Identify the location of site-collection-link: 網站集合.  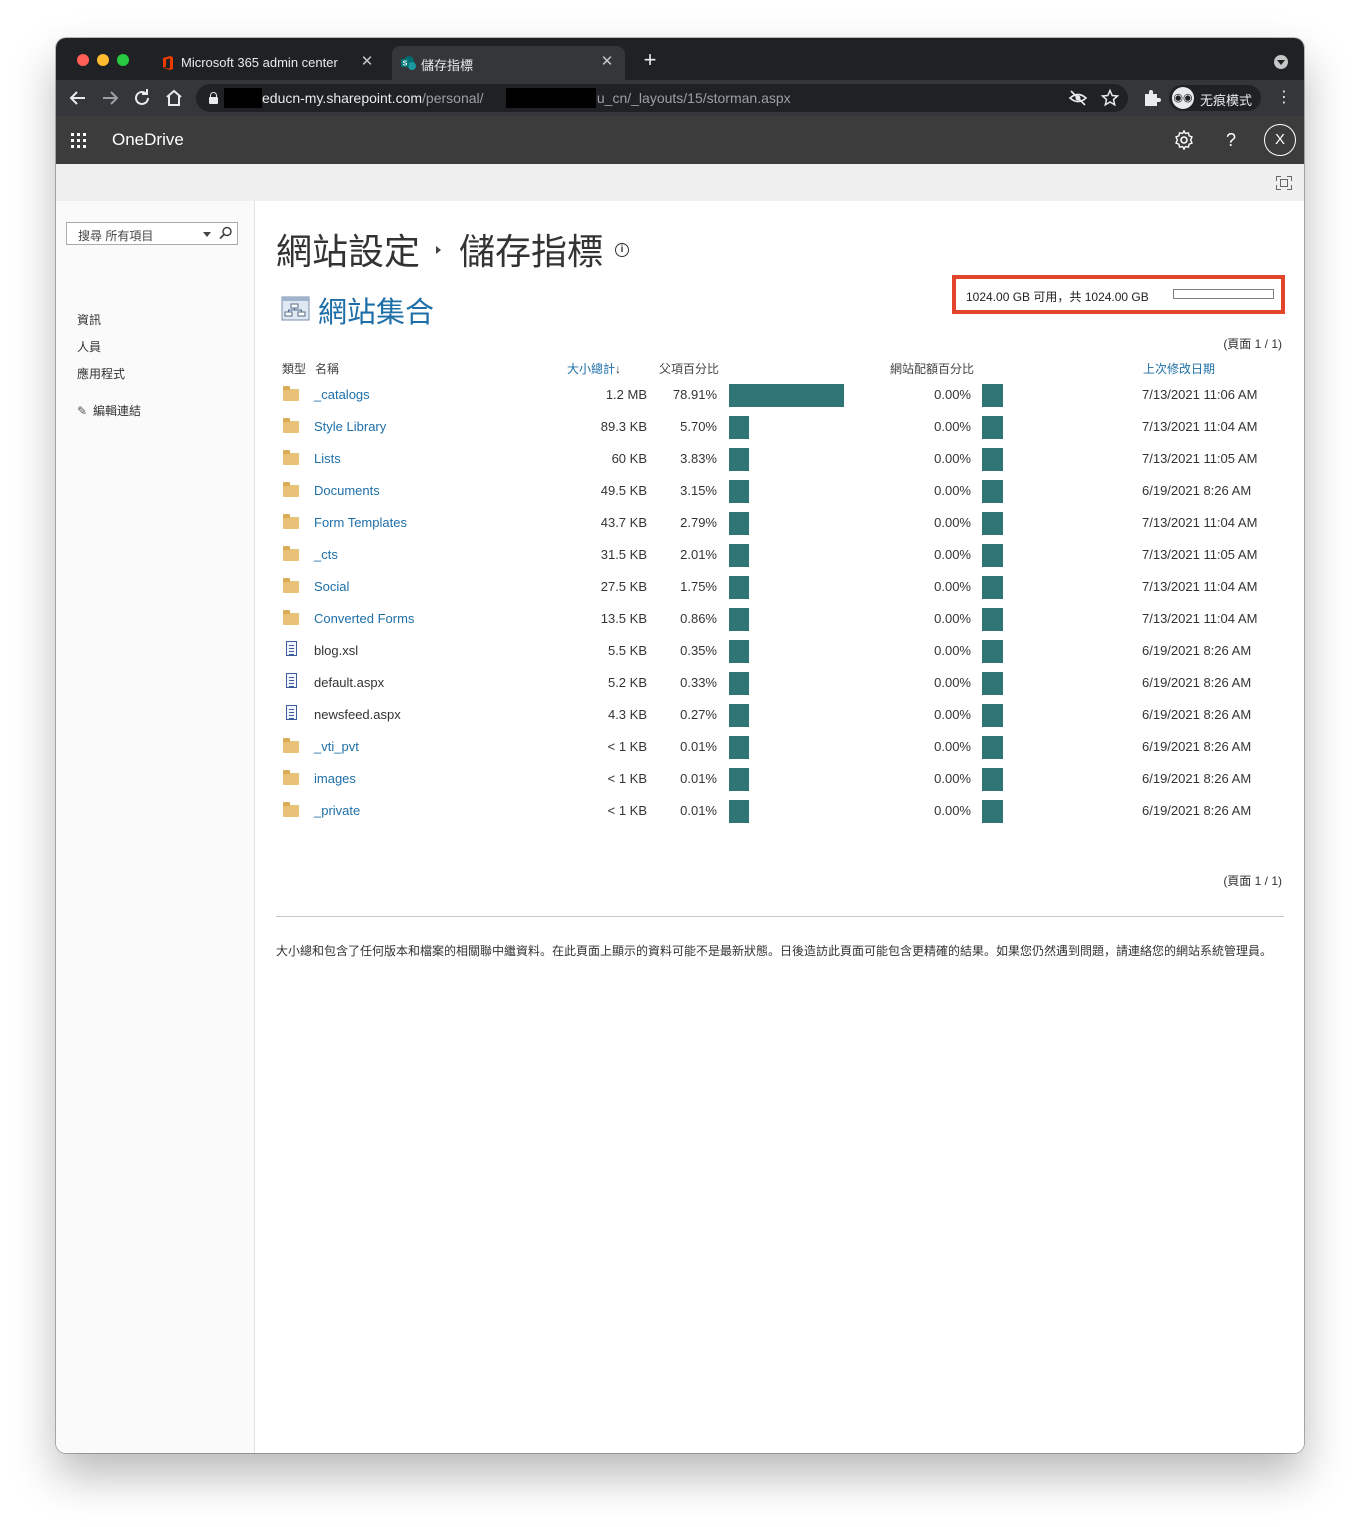
(376, 310).